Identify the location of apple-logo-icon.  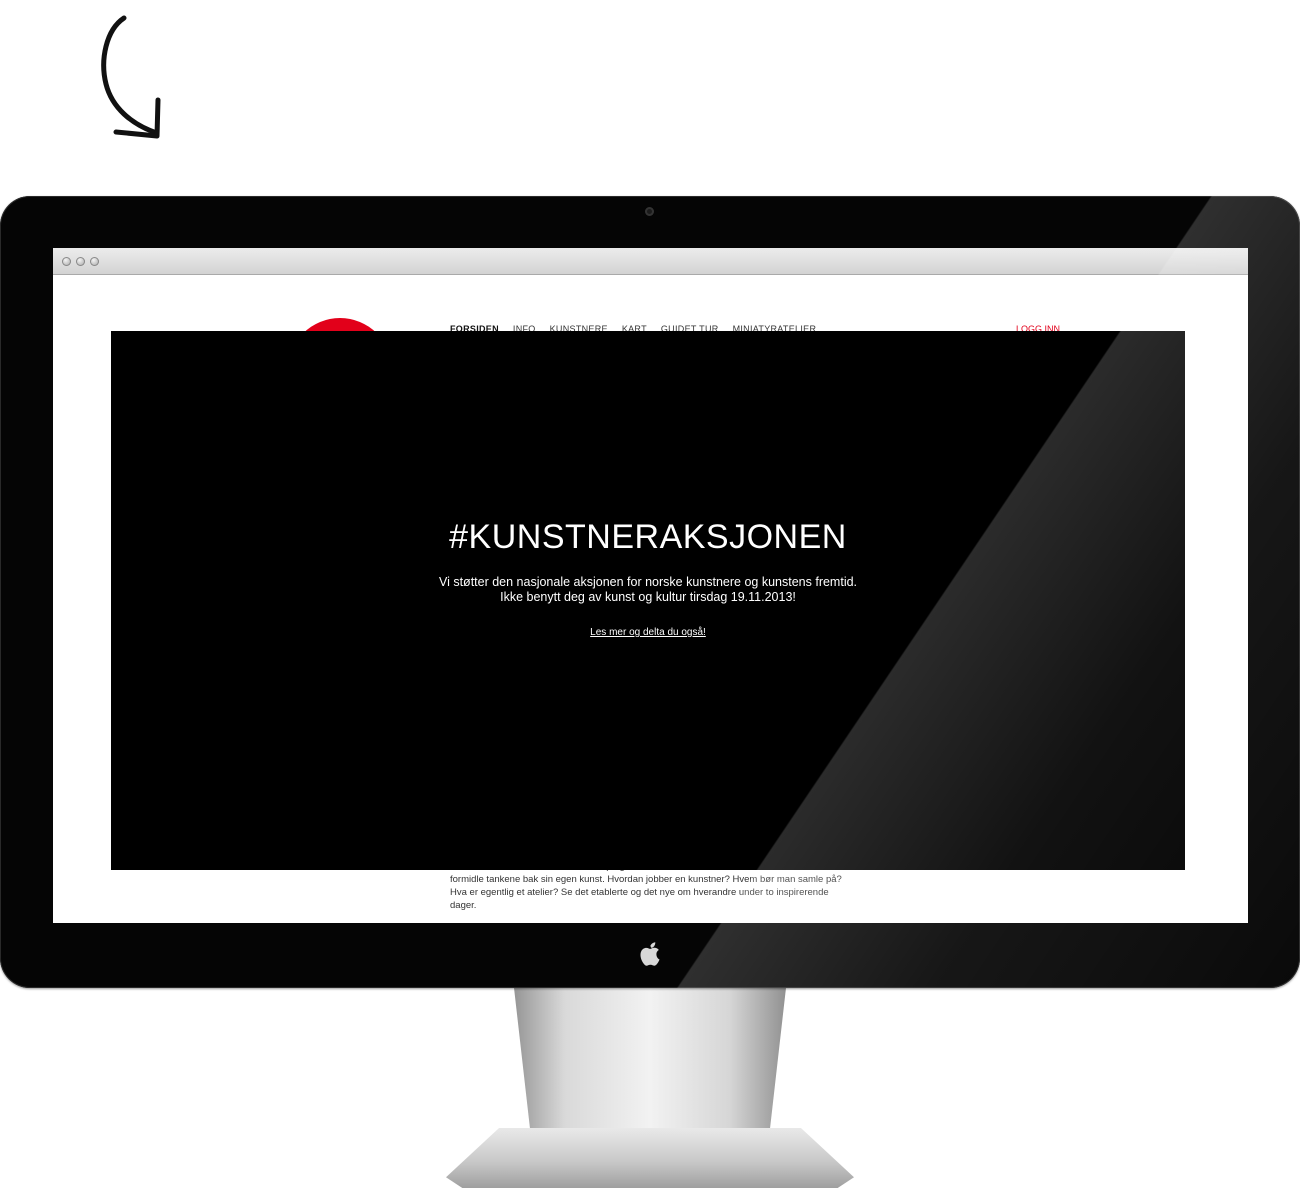
(650, 954).